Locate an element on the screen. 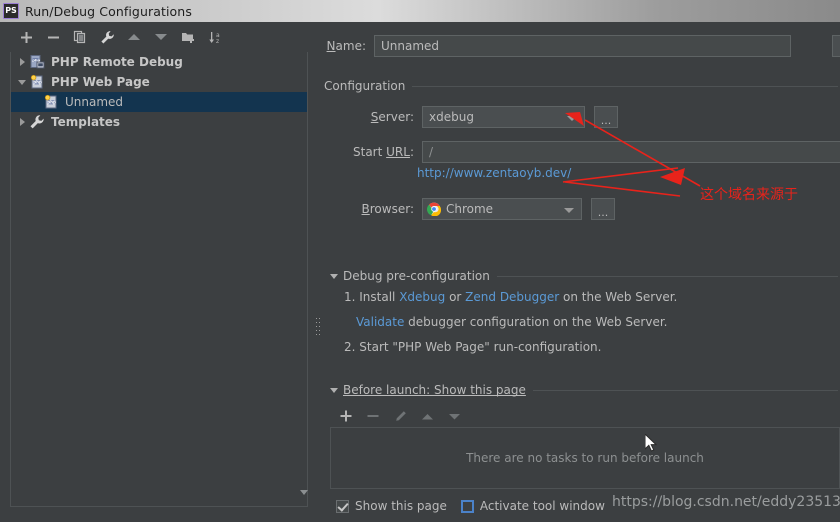 The height and width of the screenshot is (522, 840). browser-label: Browser: is located at coordinates (387, 209).